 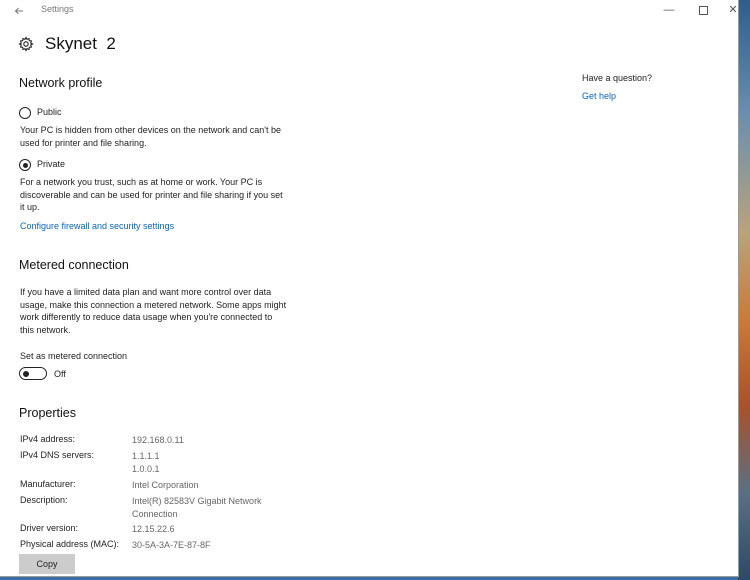 I want to click on network-profile-heading: Network profile, so click(x=61, y=83).